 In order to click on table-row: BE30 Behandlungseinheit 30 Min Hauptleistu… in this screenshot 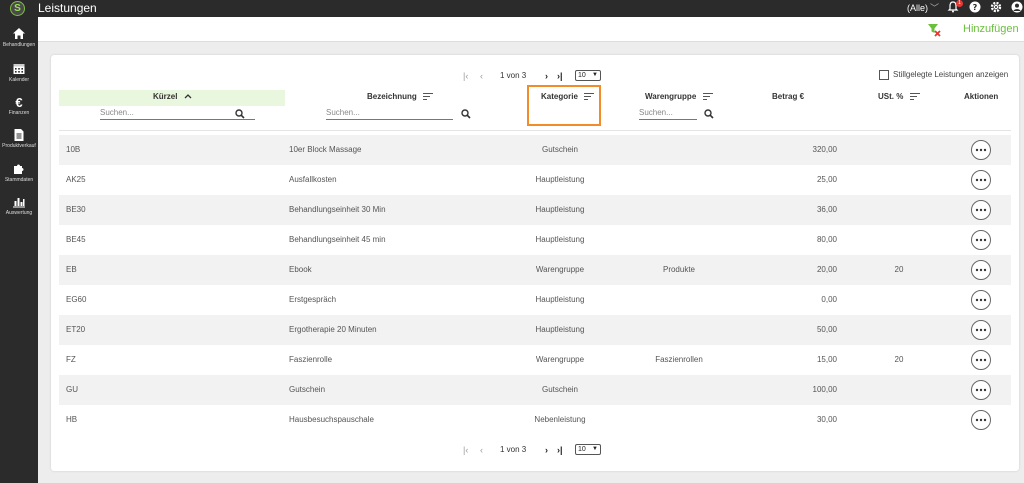, I will do `click(535, 210)`.